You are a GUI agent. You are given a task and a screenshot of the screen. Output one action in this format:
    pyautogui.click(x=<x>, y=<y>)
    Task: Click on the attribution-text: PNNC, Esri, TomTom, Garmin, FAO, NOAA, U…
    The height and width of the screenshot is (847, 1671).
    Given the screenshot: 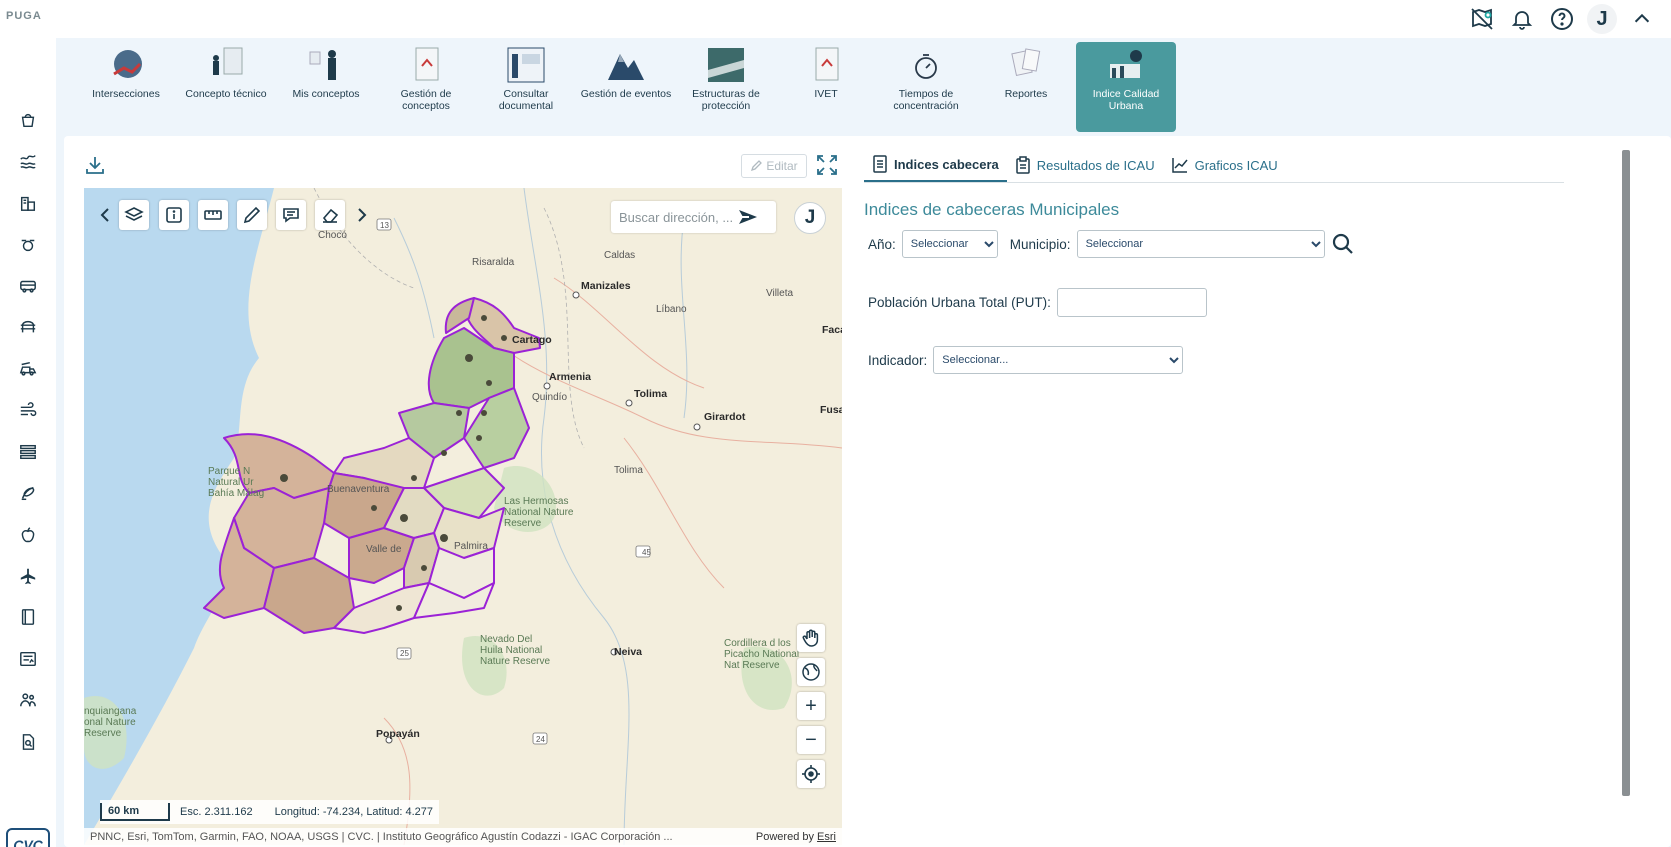 What is the action you would take?
    pyautogui.click(x=381, y=836)
    